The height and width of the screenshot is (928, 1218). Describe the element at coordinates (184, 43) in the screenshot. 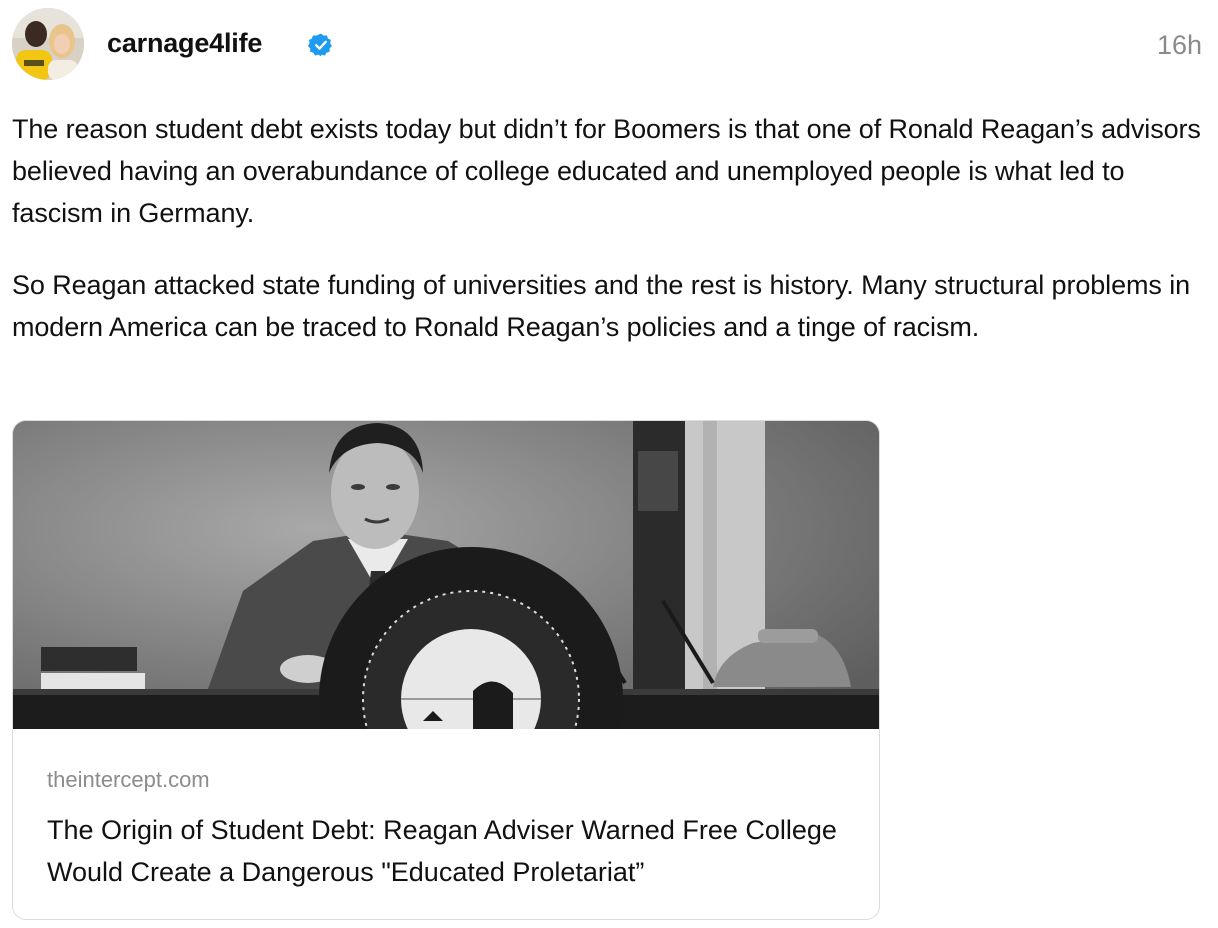

I see `username: carnage4life` at that location.